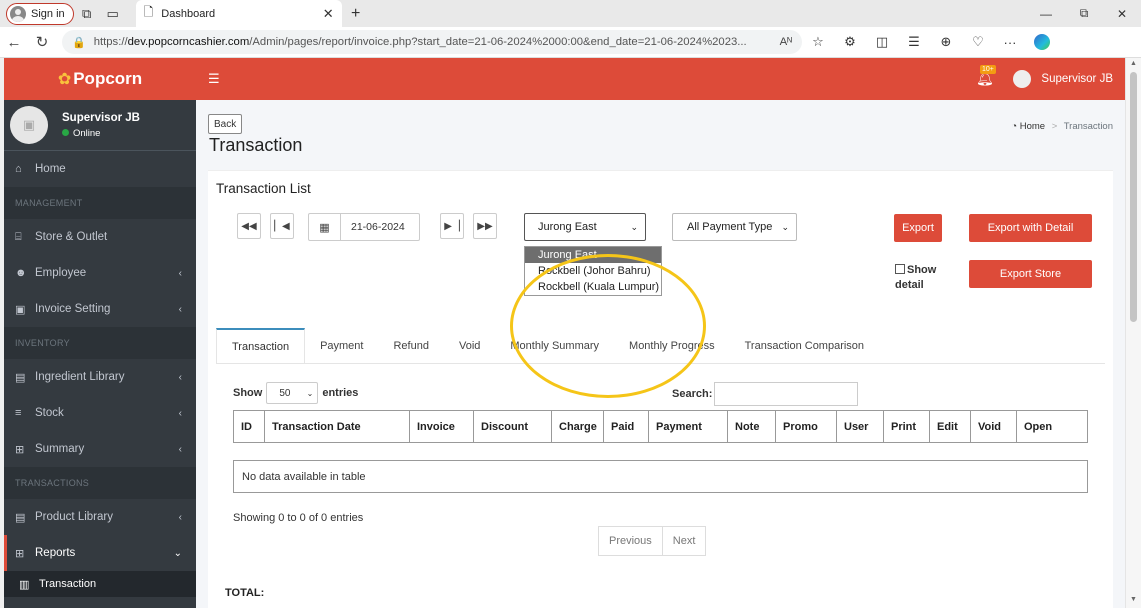 The height and width of the screenshot is (608, 1141). I want to click on show-detail-checkbox: Show detail, so click(915, 278).